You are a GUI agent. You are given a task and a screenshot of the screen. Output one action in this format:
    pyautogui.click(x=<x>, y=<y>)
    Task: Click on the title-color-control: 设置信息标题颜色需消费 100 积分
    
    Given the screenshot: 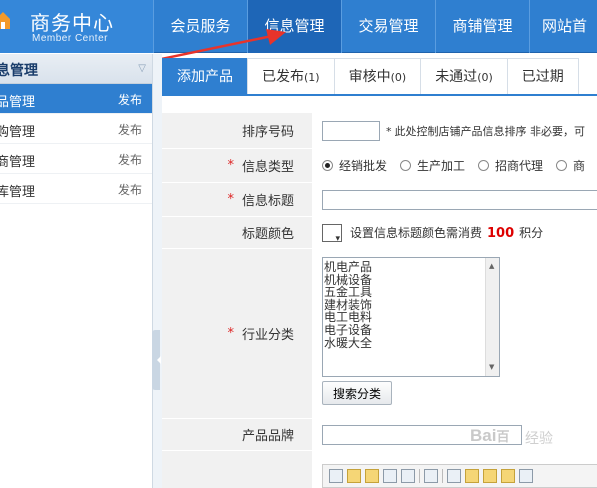 What is the action you would take?
    pyautogui.click(x=432, y=232)
    